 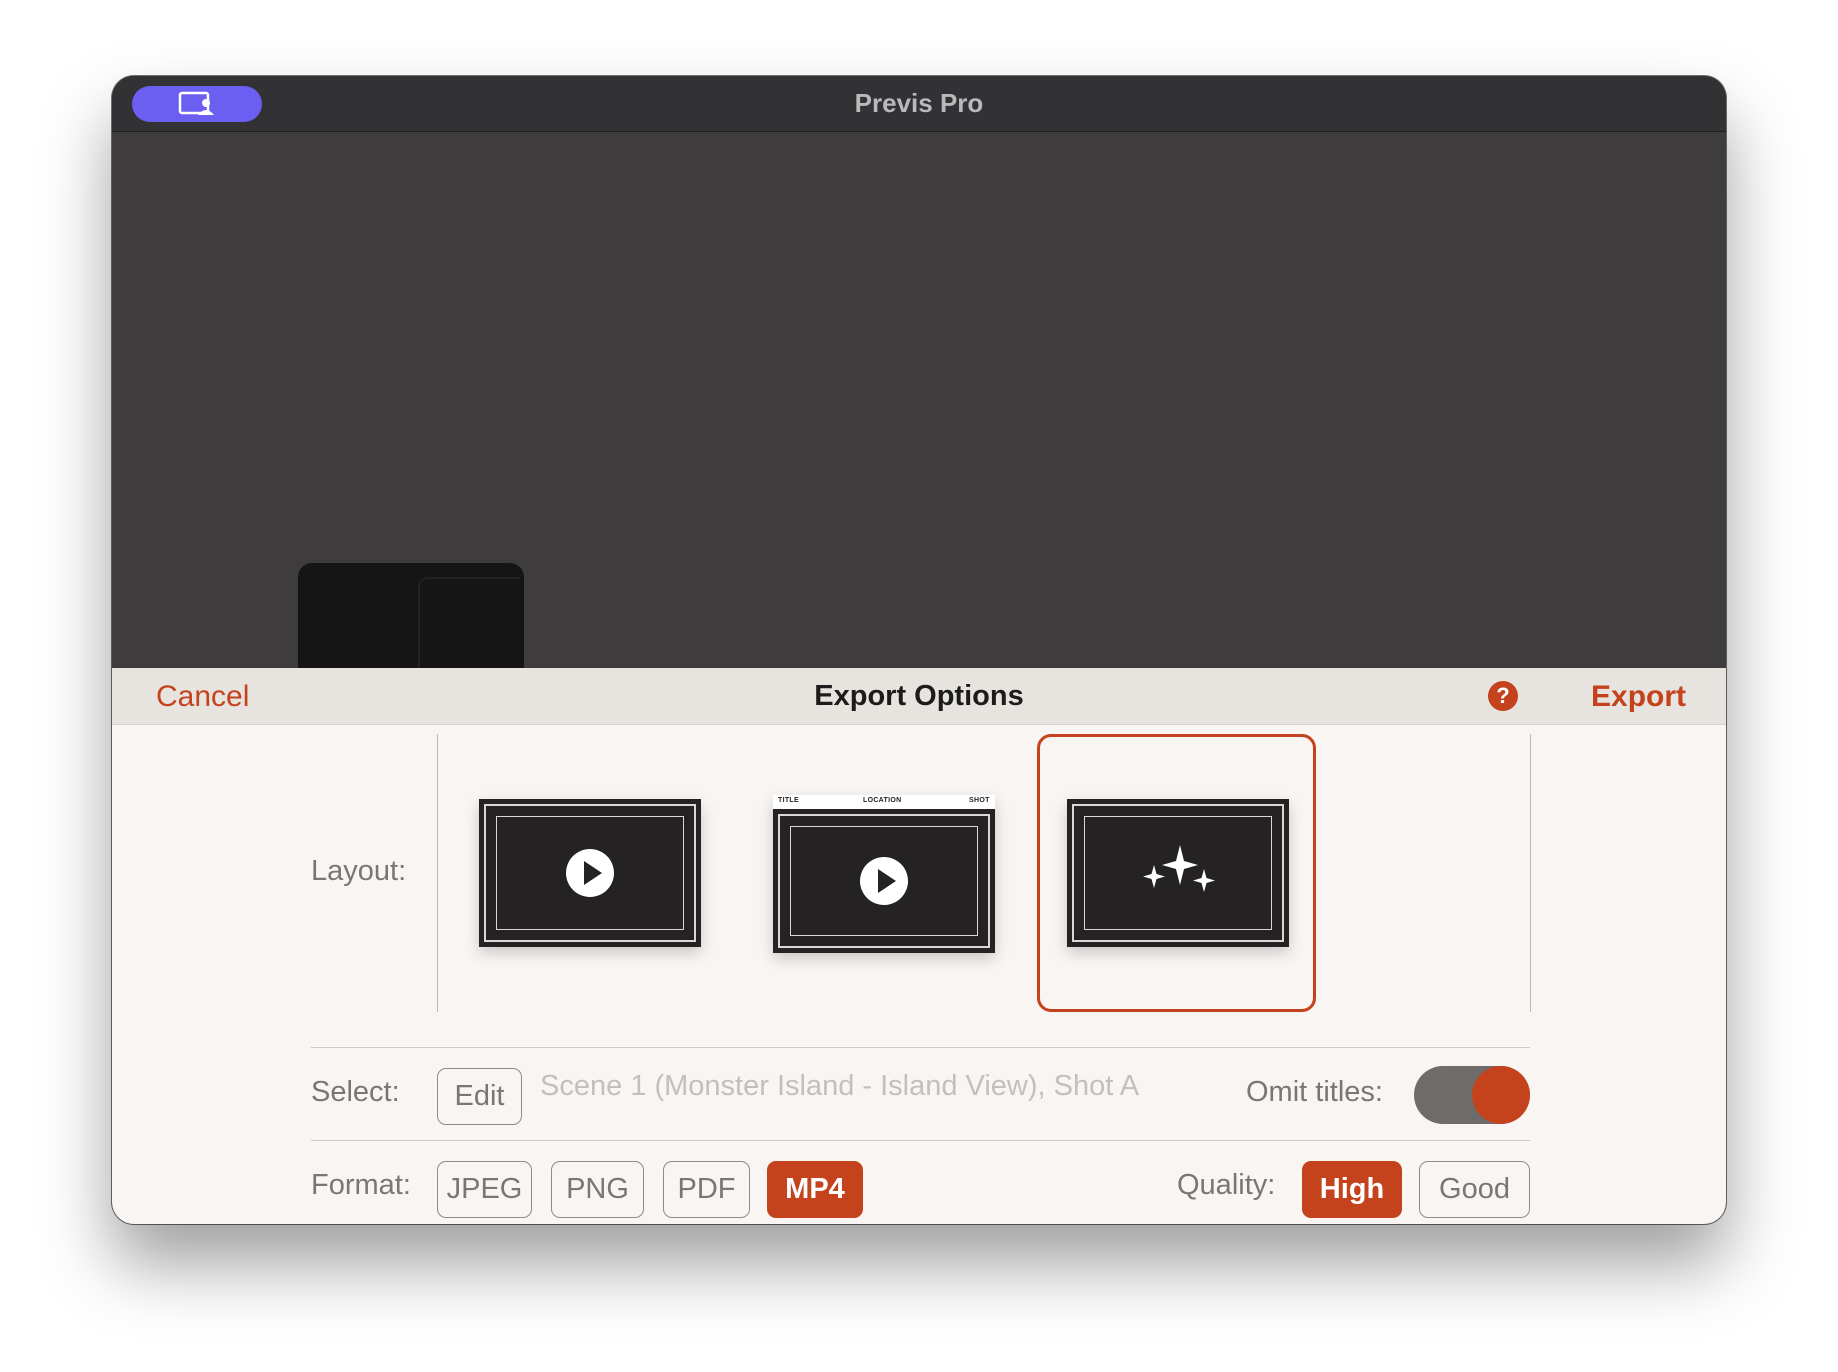 I want to click on format-label: Format:, so click(x=361, y=1185).